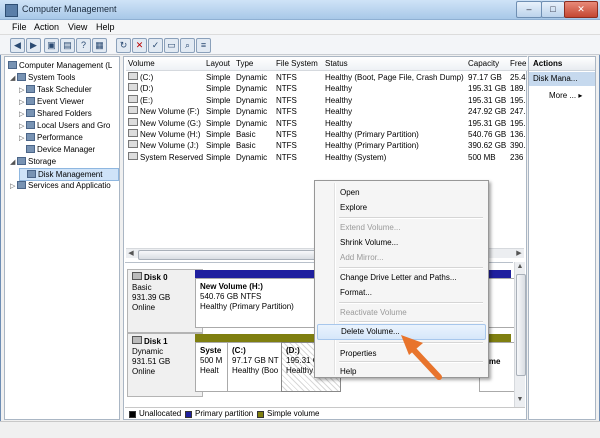 This screenshot has height=438, width=600. What do you see at coordinates (11, 10) in the screenshot?
I see `app-icon` at bounding box center [11, 10].